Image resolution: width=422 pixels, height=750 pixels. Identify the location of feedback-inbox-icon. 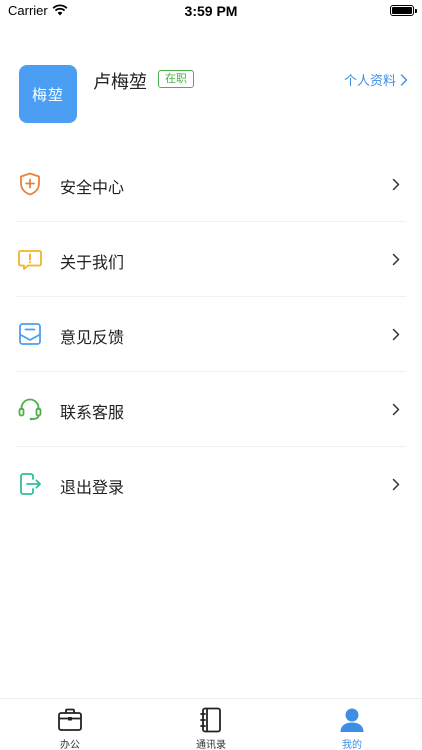
(30, 334).